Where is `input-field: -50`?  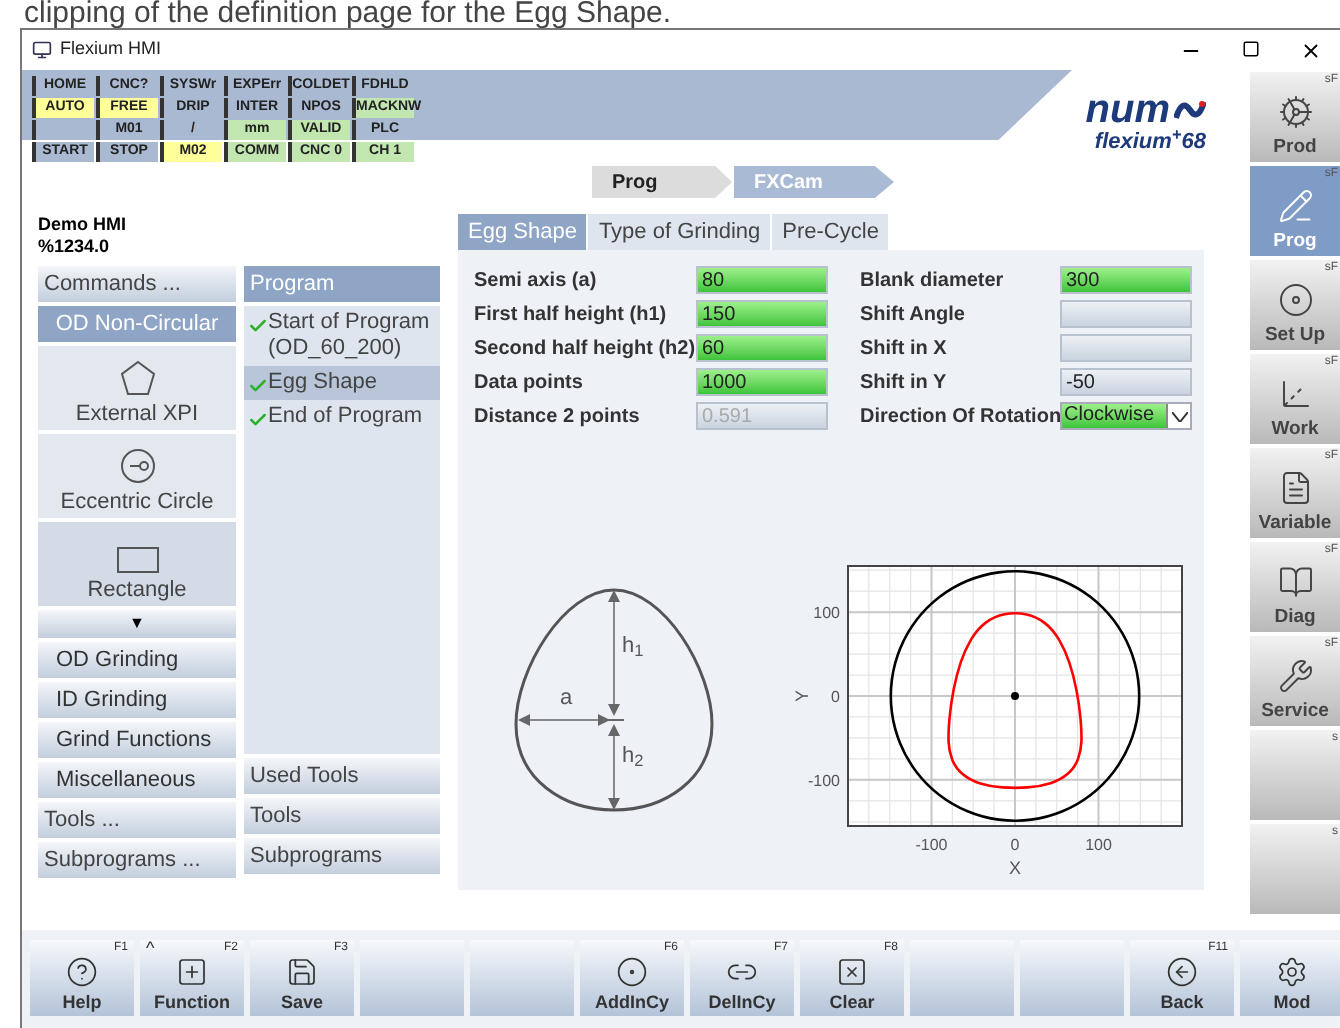 input-field: -50 is located at coordinates (1126, 382).